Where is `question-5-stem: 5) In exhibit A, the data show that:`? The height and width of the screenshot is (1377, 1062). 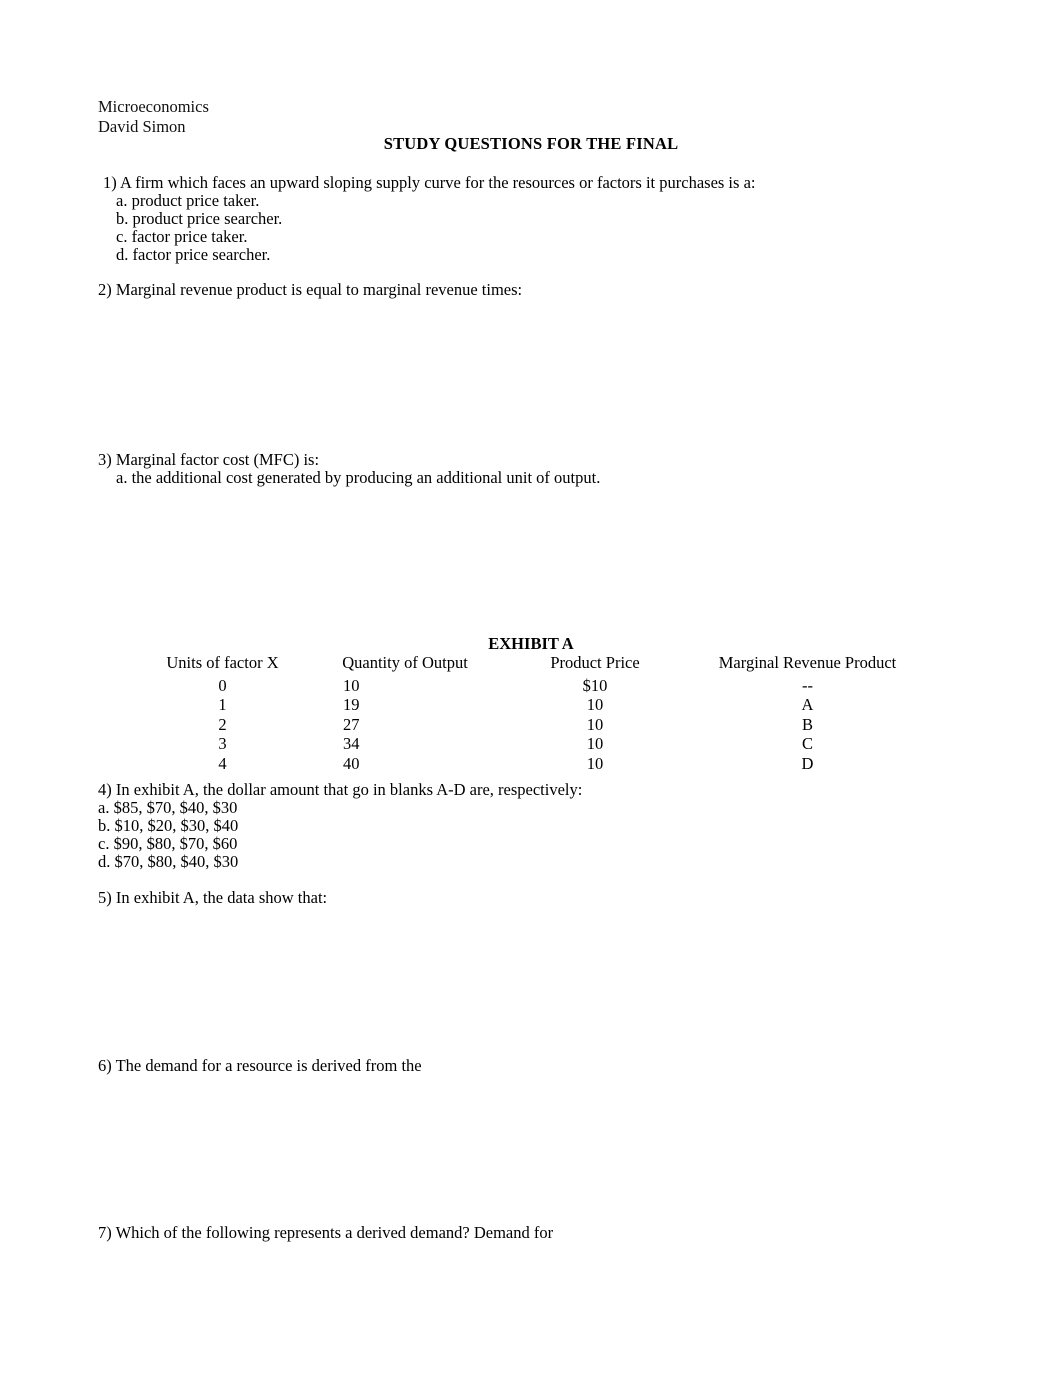 question-5-stem: 5) In exhibit A, the data show that: is located at coordinates (213, 897).